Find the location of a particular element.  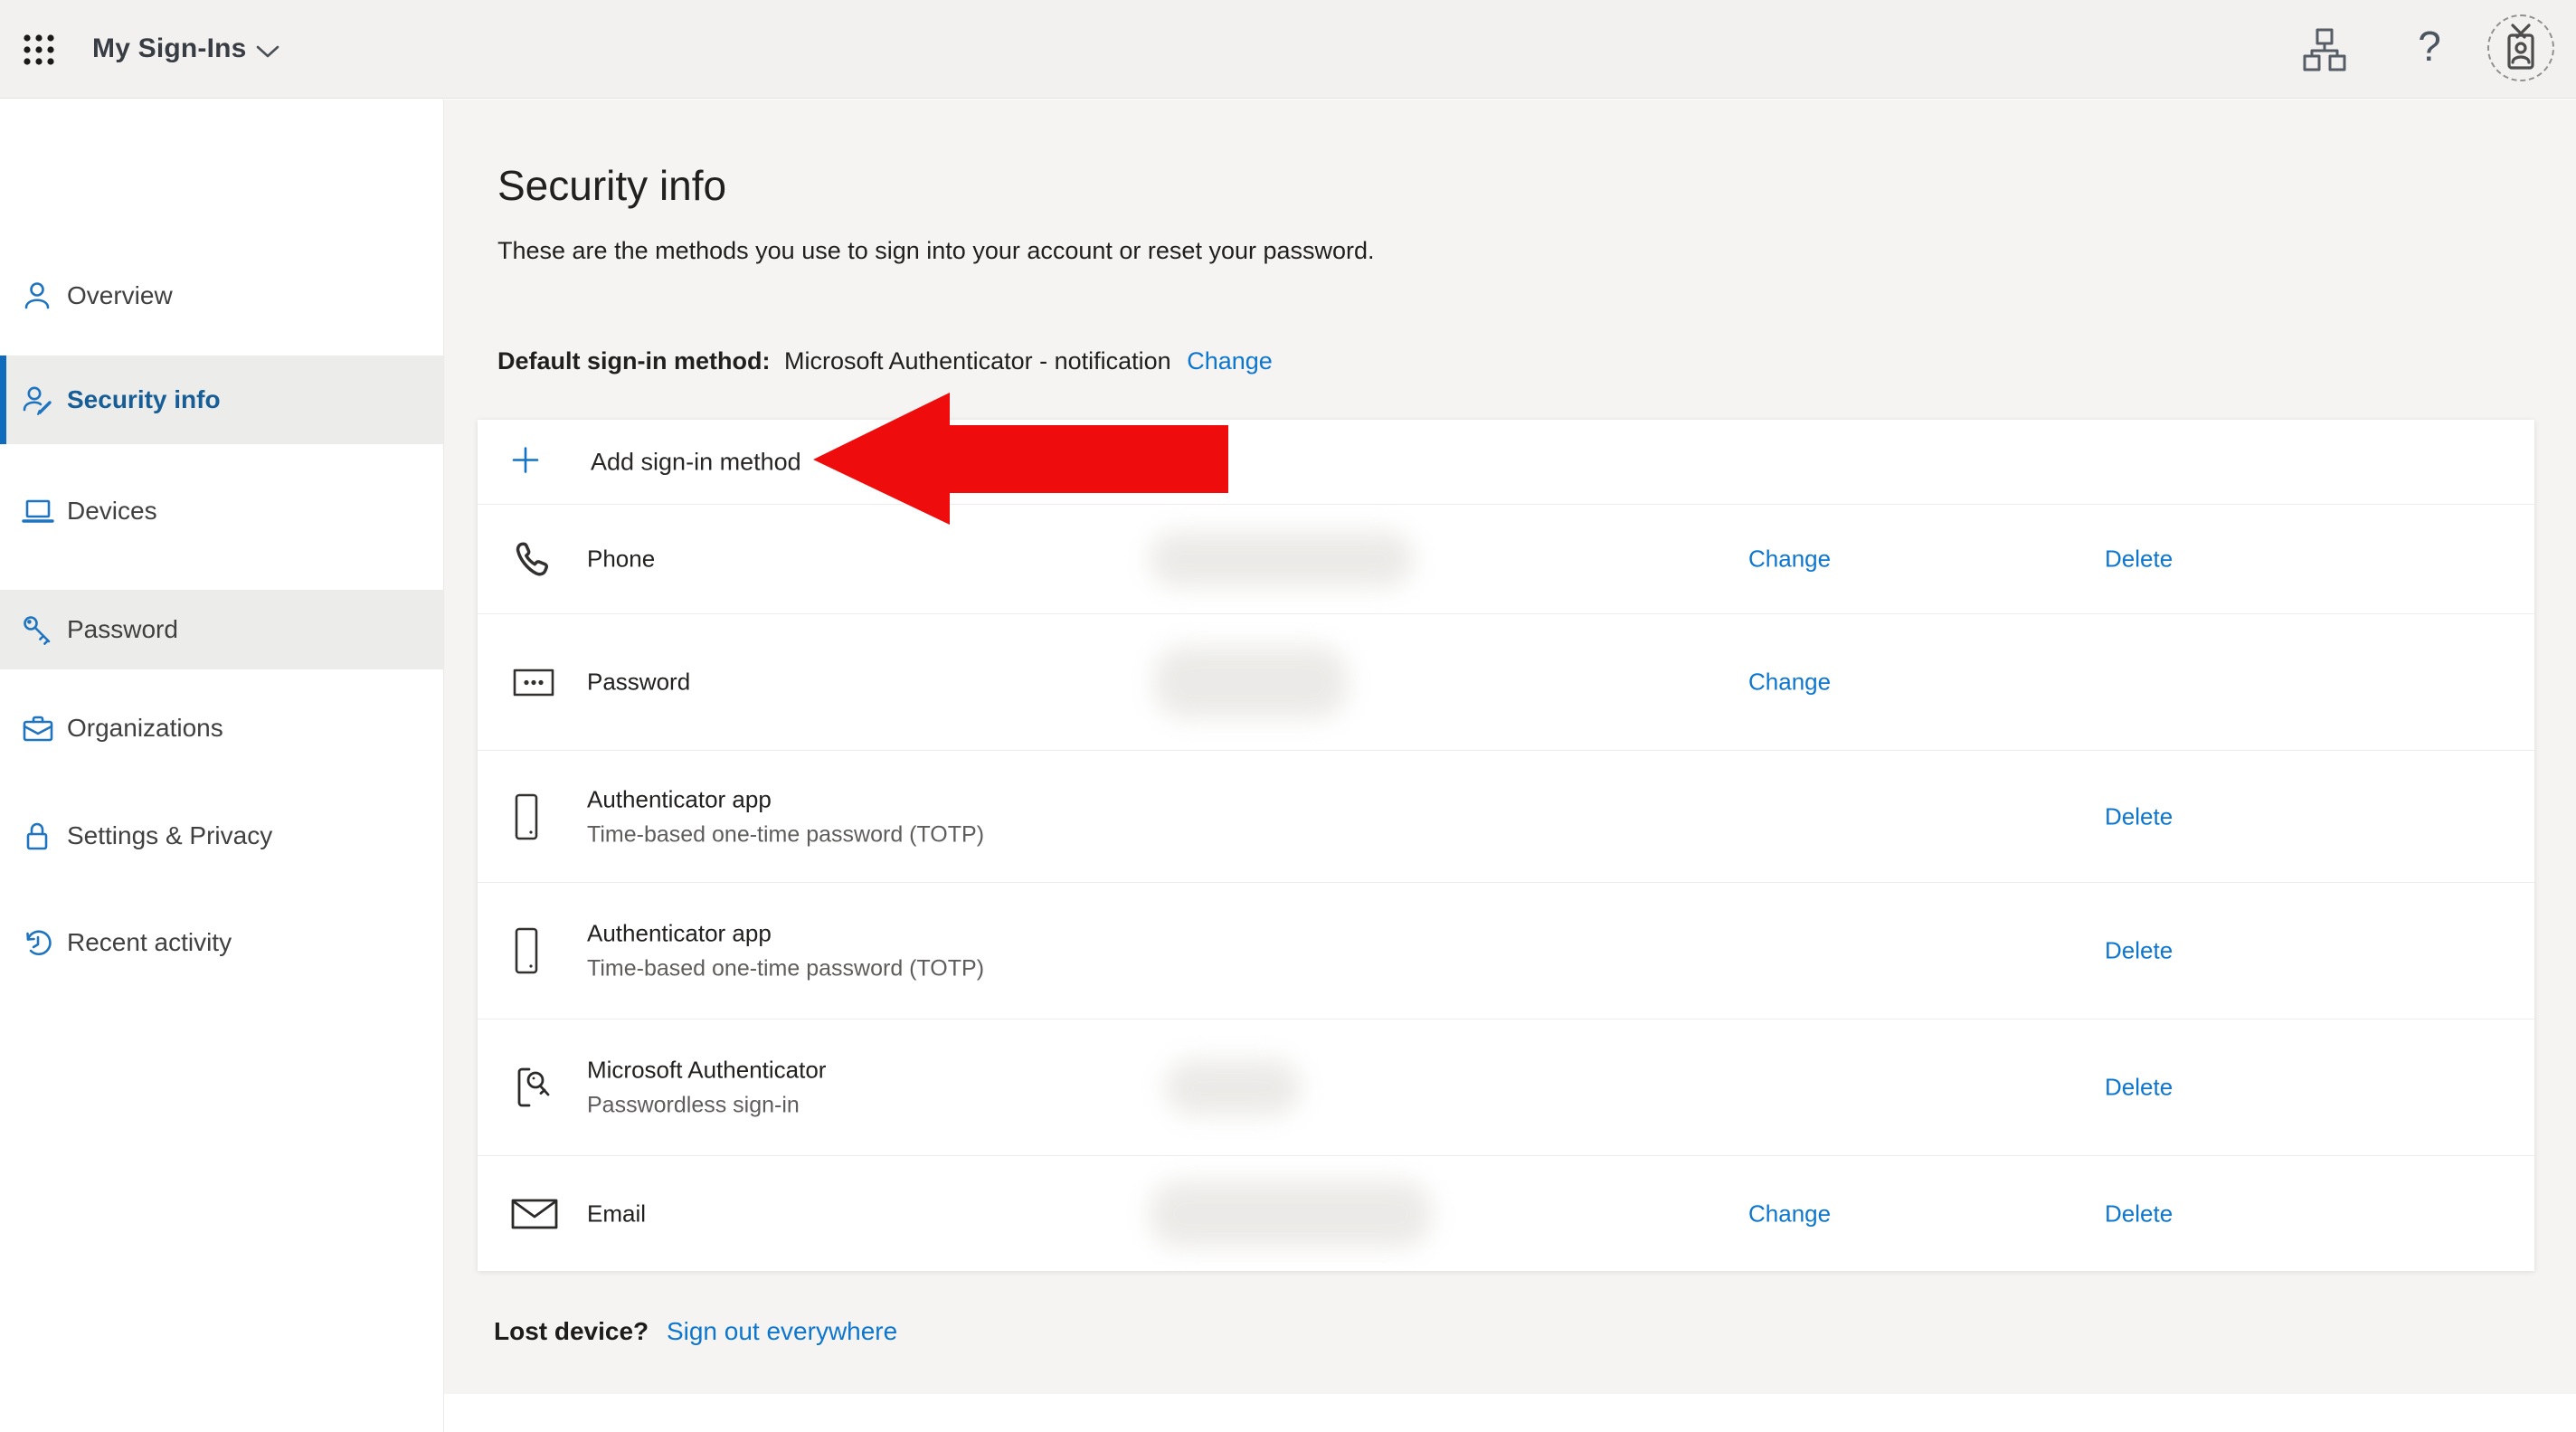

method-name: Password is located at coordinates (639, 682).